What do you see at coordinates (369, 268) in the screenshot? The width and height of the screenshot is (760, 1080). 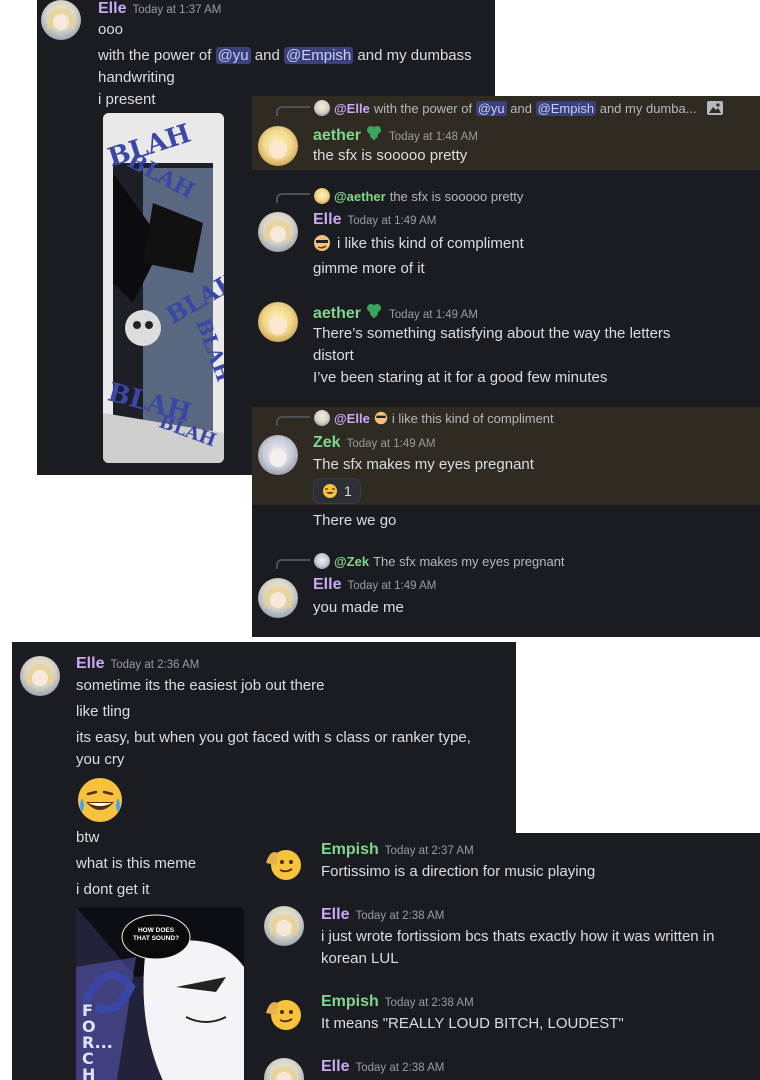 I see `message-text: gimme more of it` at bounding box center [369, 268].